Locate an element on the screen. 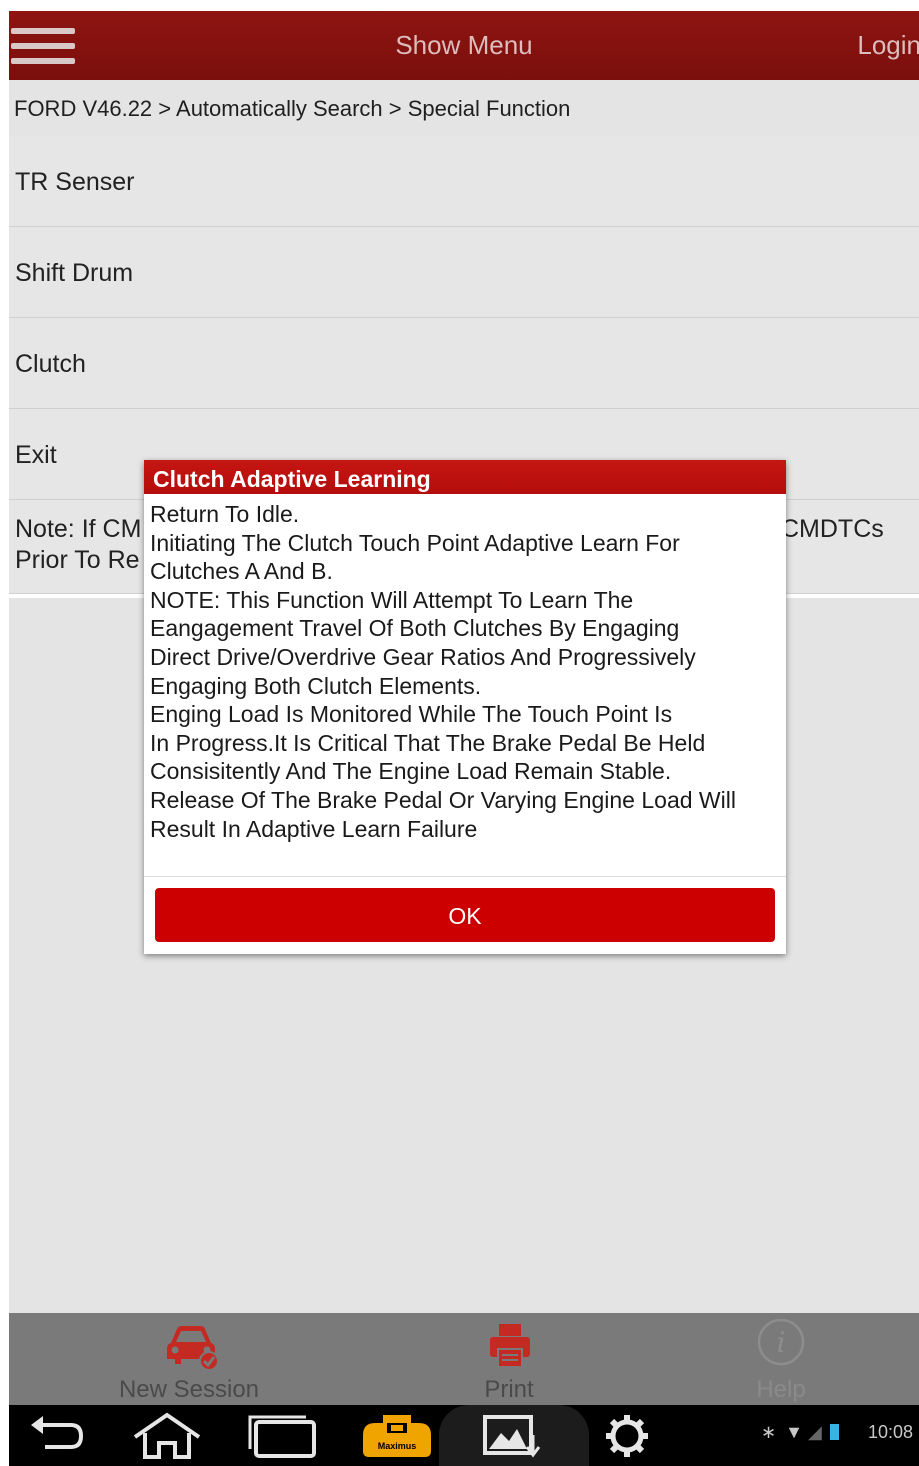 This screenshot has height=1466, width=919. status-icons: ∗ ▼ ◢ is located at coordinates (800, 1432).